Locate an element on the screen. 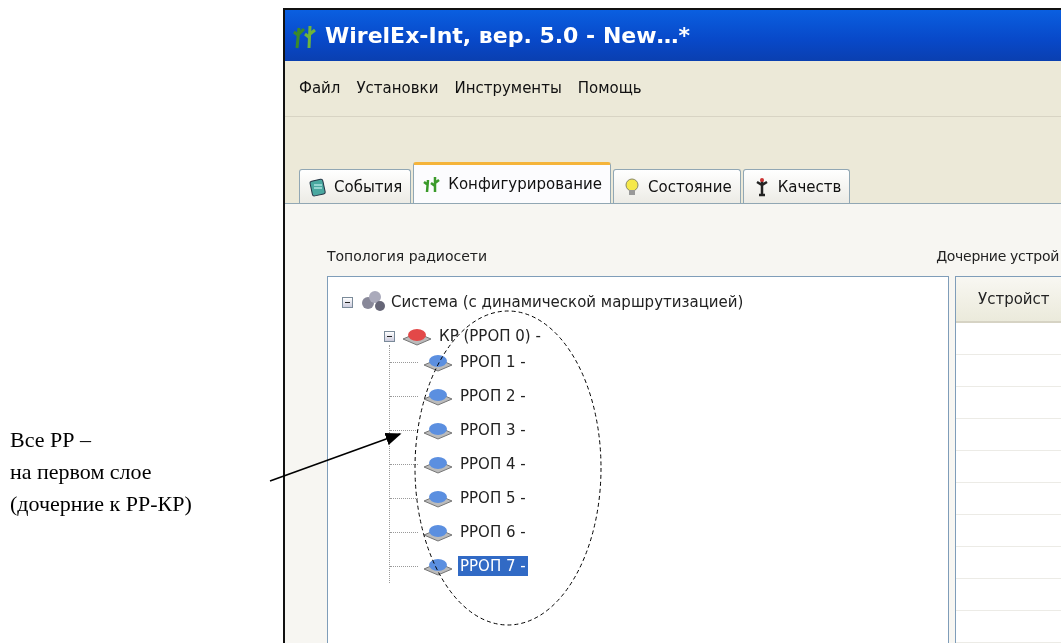 This screenshot has width=1061, height=643. menu-item: Помощь is located at coordinates (609, 88).